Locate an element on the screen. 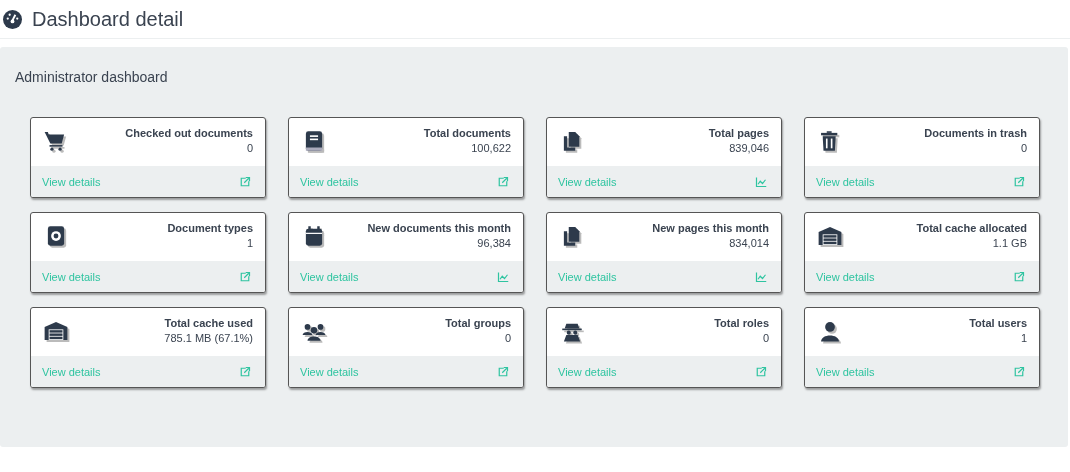  stat-label: Checked out documents is located at coordinates (189, 133).